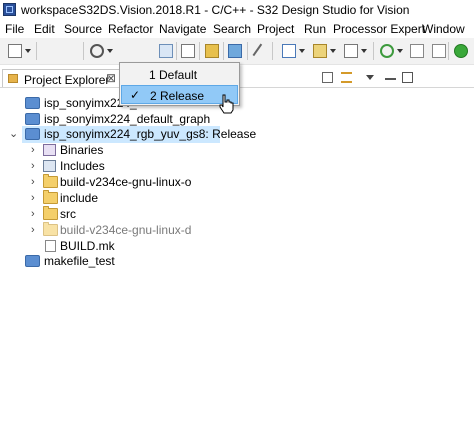  What do you see at coordinates (82, 150) in the screenshot?
I see `tree-item-label: Binaries` at bounding box center [82, 150].